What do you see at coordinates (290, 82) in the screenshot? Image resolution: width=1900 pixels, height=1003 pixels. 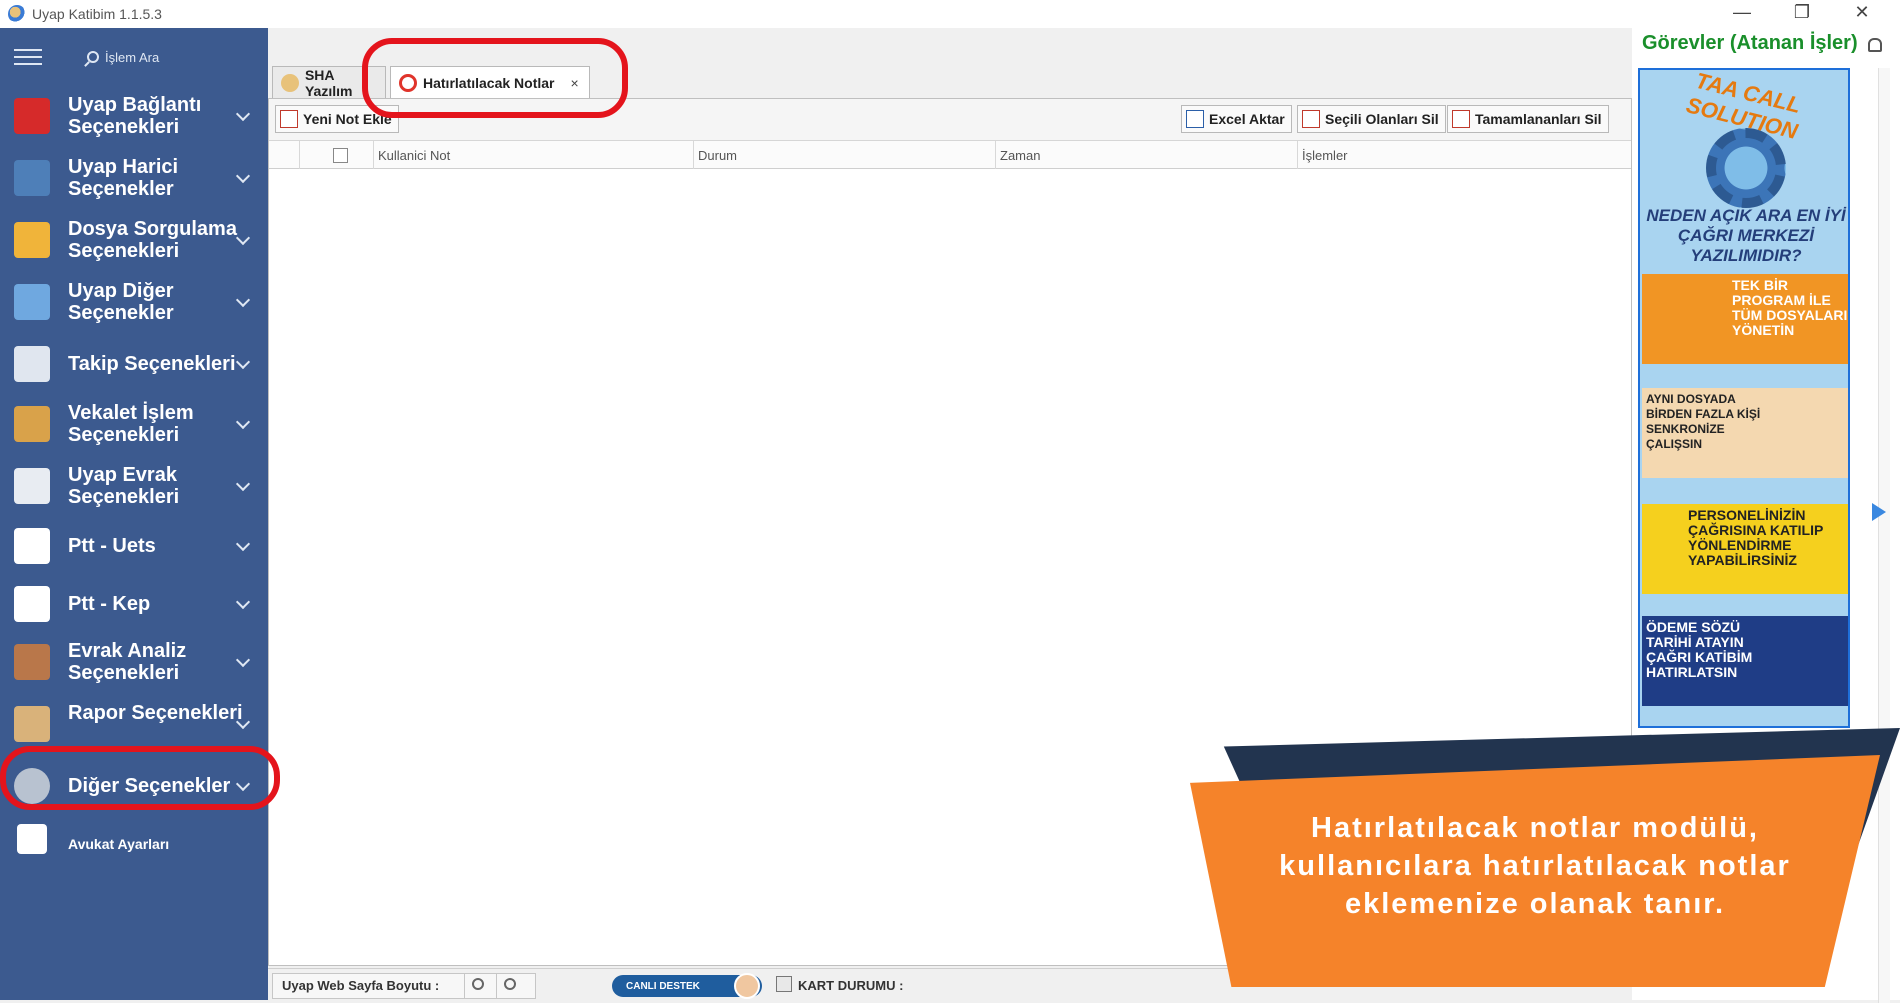 I see `sha-logo-icon` at bounding box center [290, 82].